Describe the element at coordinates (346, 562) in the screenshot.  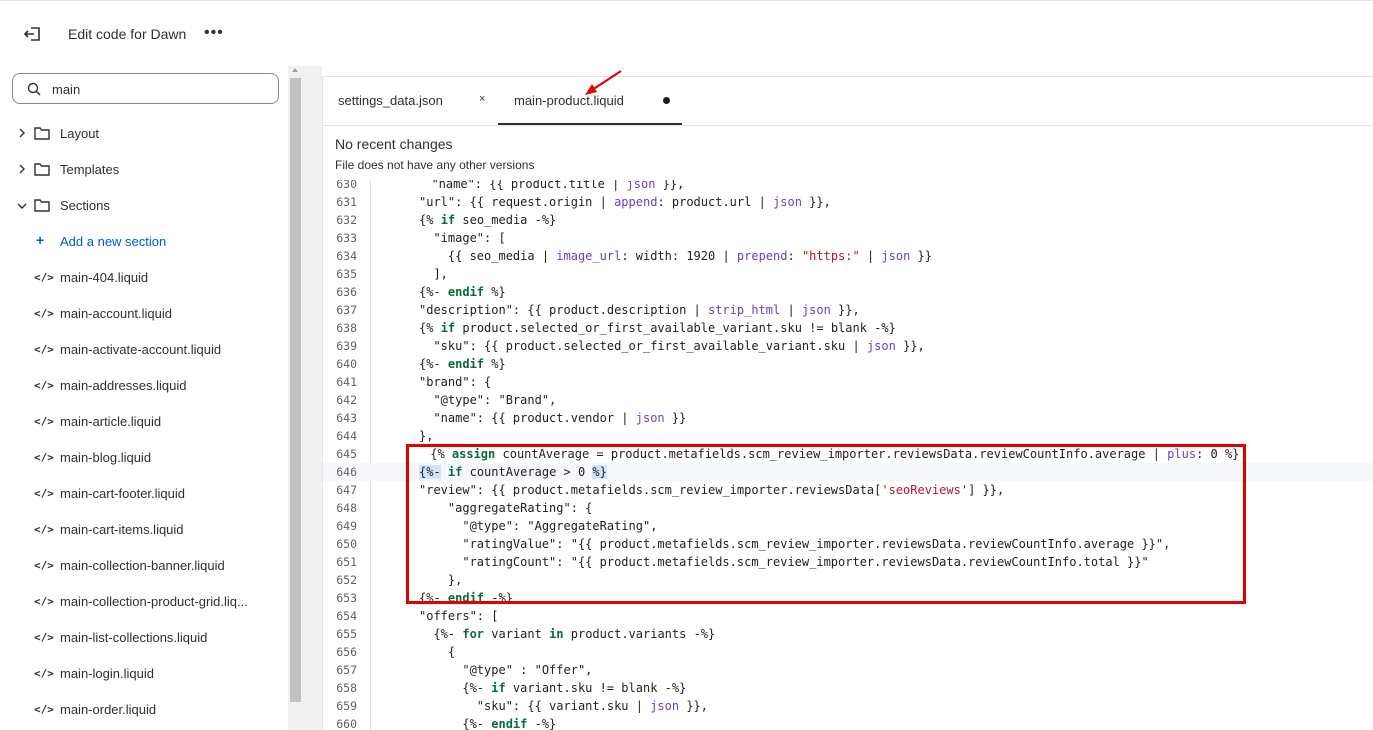
I see `line-number: 651` at that location.